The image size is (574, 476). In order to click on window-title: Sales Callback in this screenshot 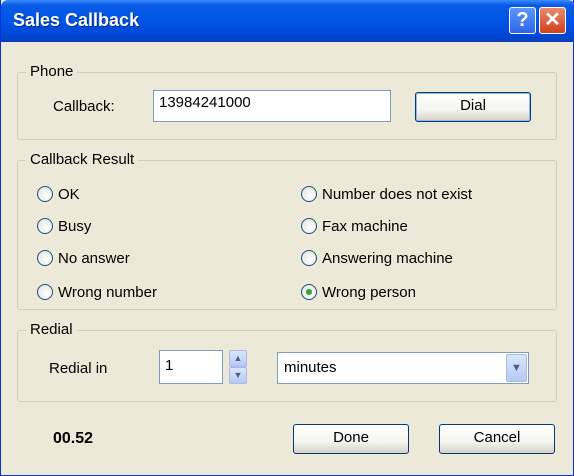, I will do `click(76, 20)`.